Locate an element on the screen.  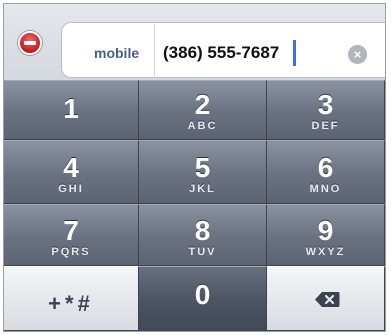
key-digit: 1 is located at coordinates (71, 108).